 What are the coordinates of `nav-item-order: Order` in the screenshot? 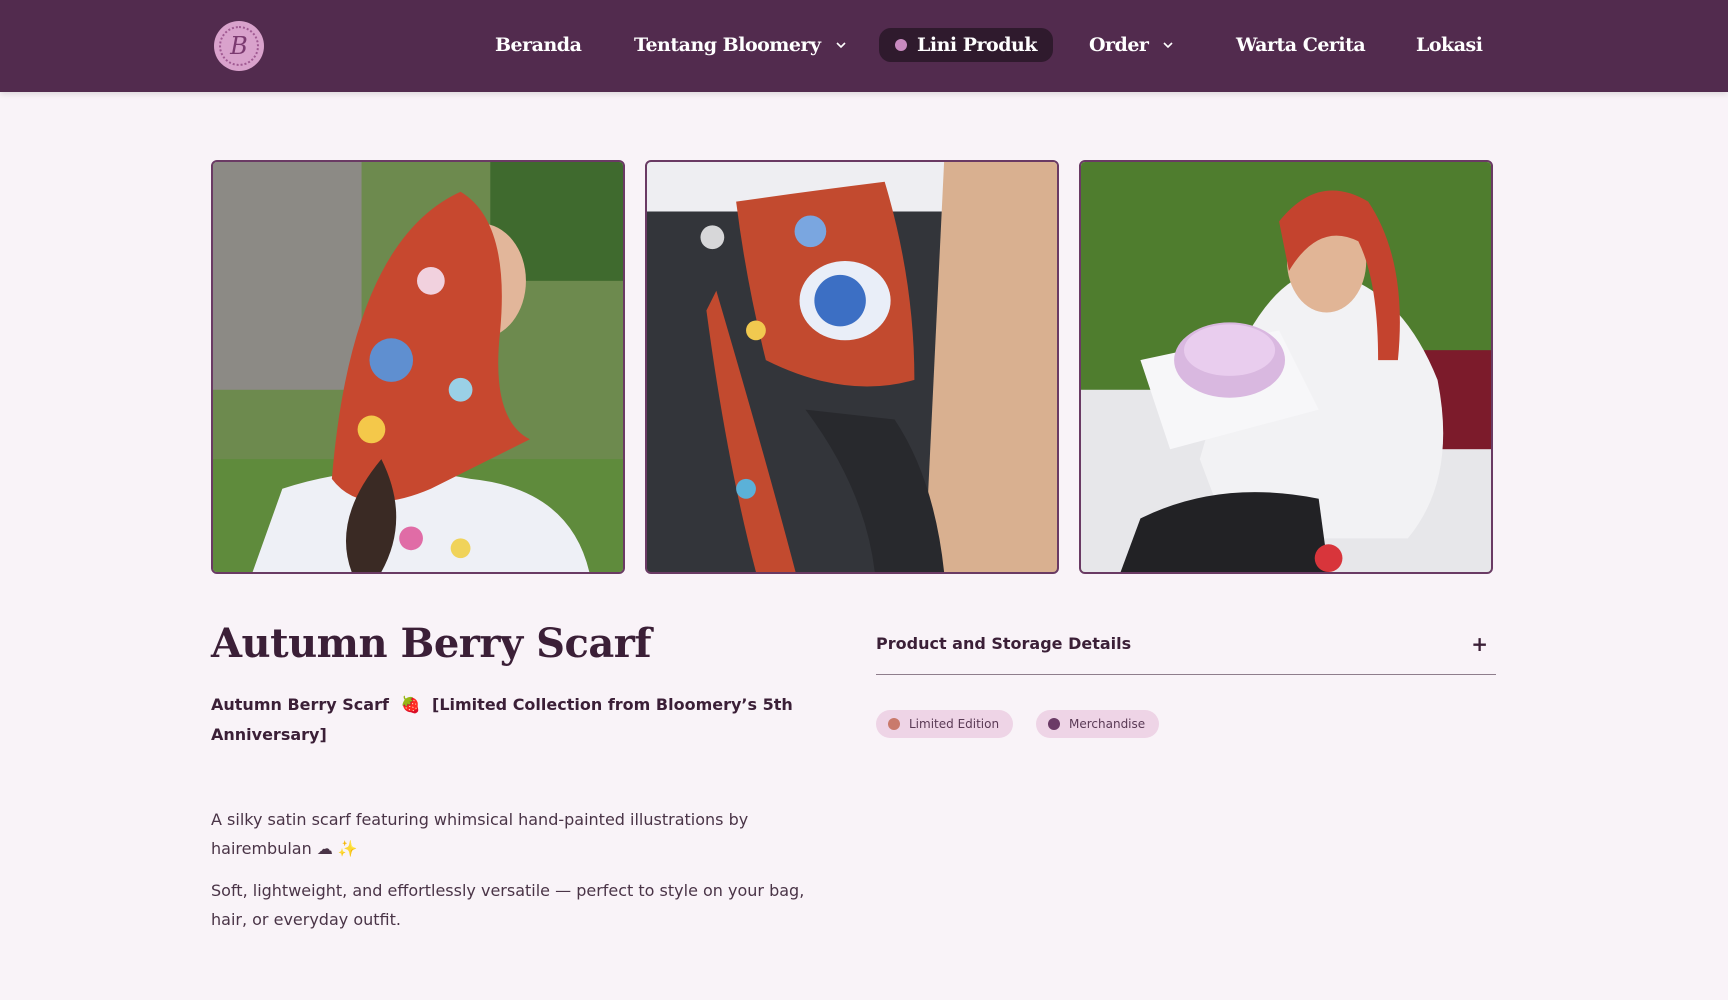 It's located at (1131, 45).